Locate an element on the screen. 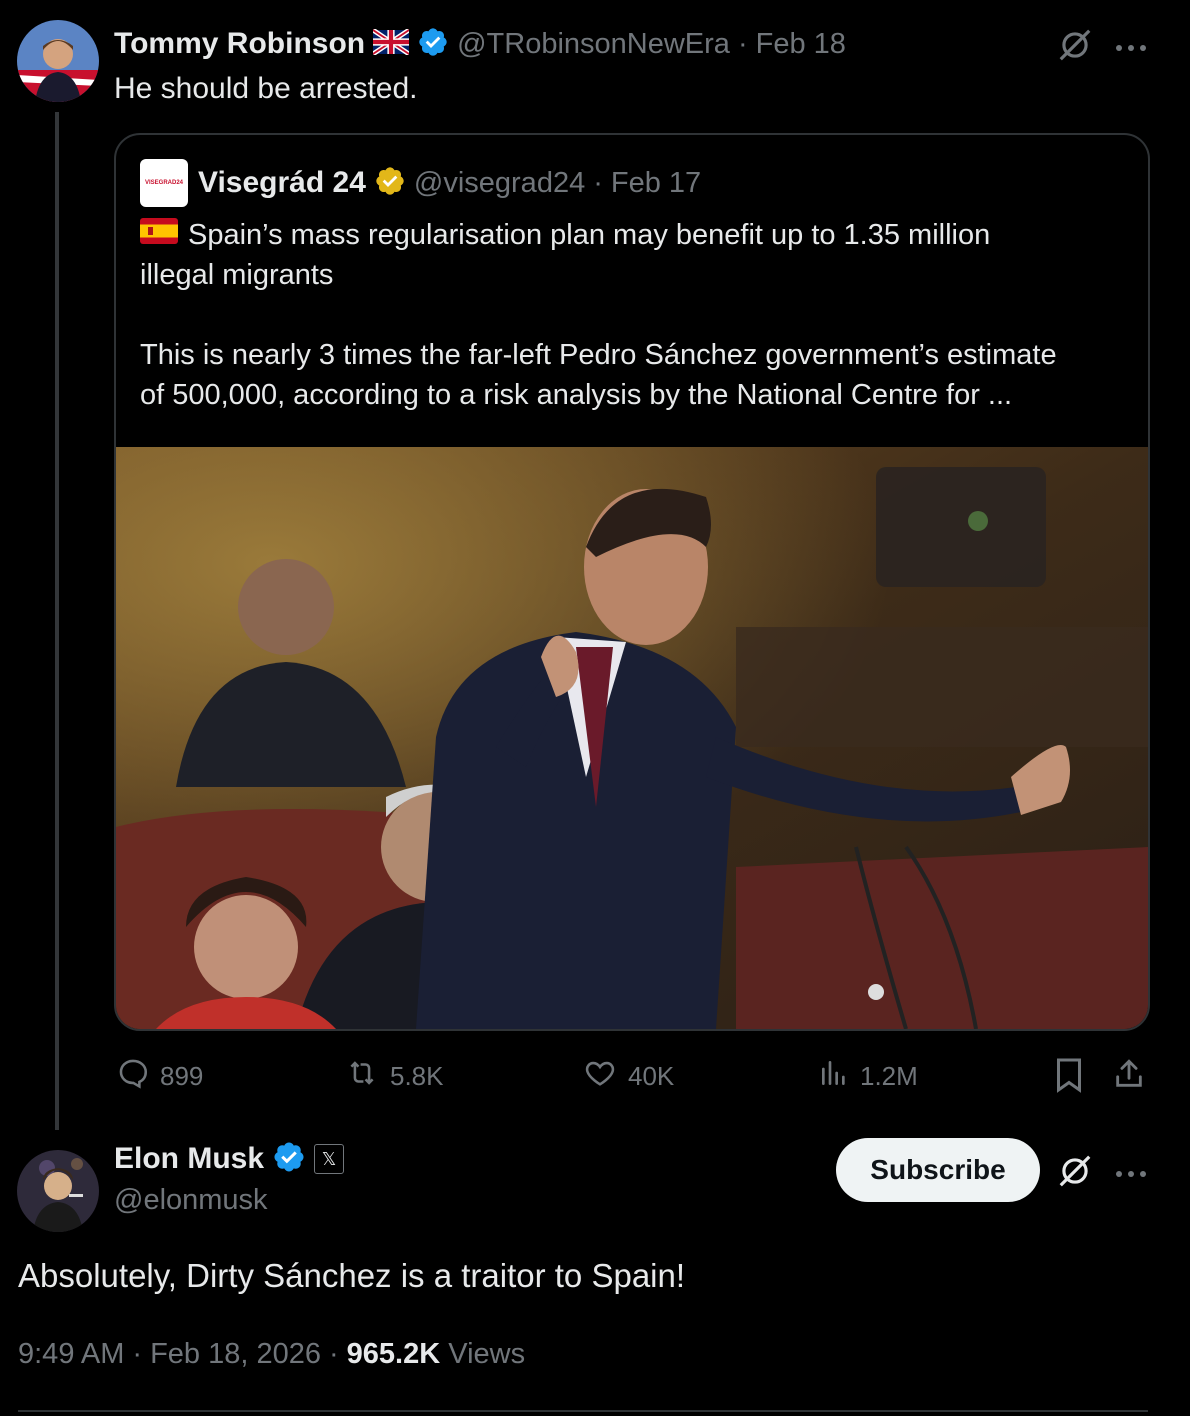 The image size is (1190, 1416). reply-count: 899 is located at coordinates (182, 1075).